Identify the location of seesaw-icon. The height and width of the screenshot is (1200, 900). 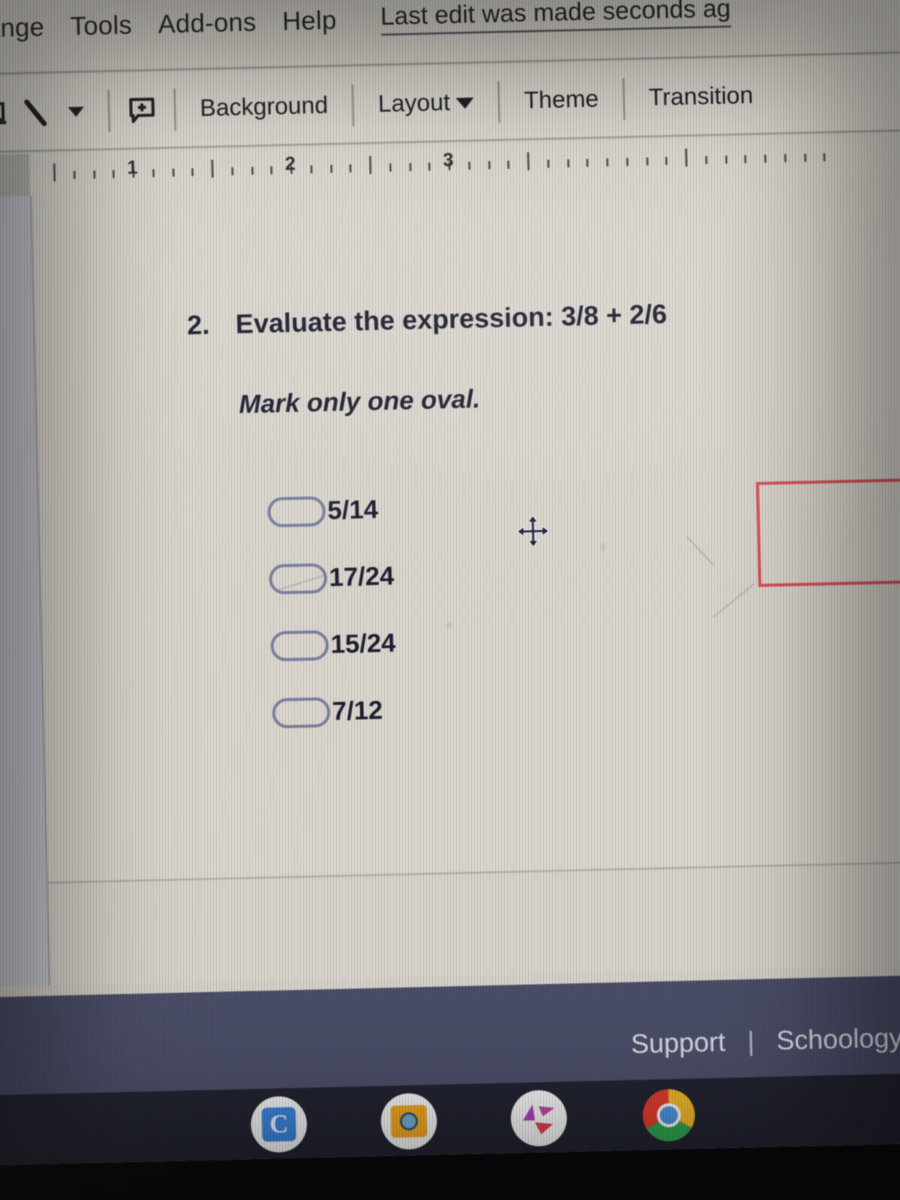
(409, 1121).